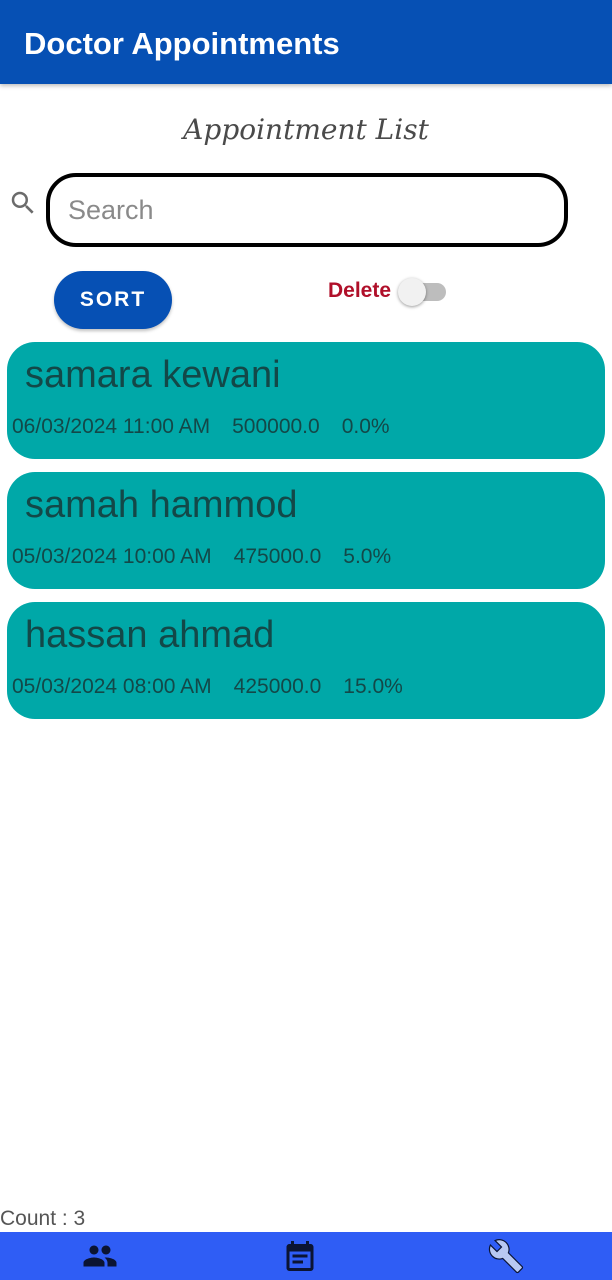 Image resolution: width=612 pixels, height=1280 pixels. Describe the element at coordinates (412, 292) in the screenshot. I see `toggle-thumb` at that location.